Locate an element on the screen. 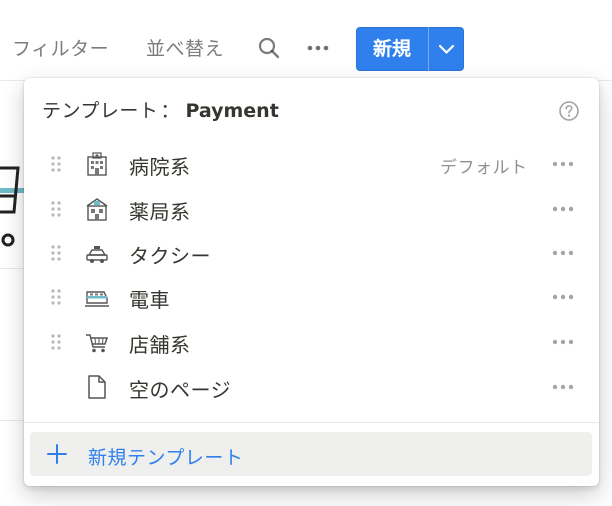  sort-button: 並べ替え is located at coordinates (185, 47).